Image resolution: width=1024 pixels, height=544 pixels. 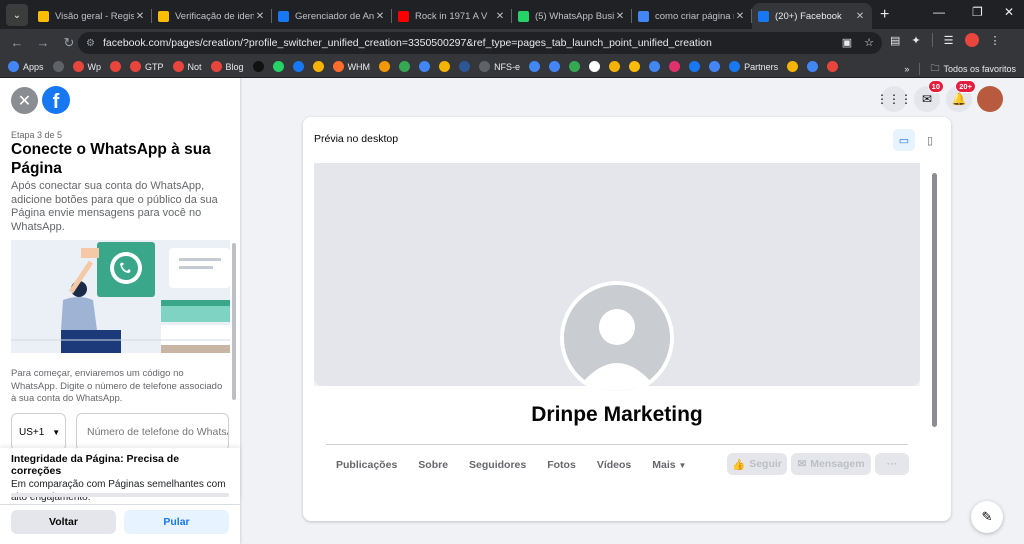 I want to click on bookmark-item: Not, so click(x=187, y=66).